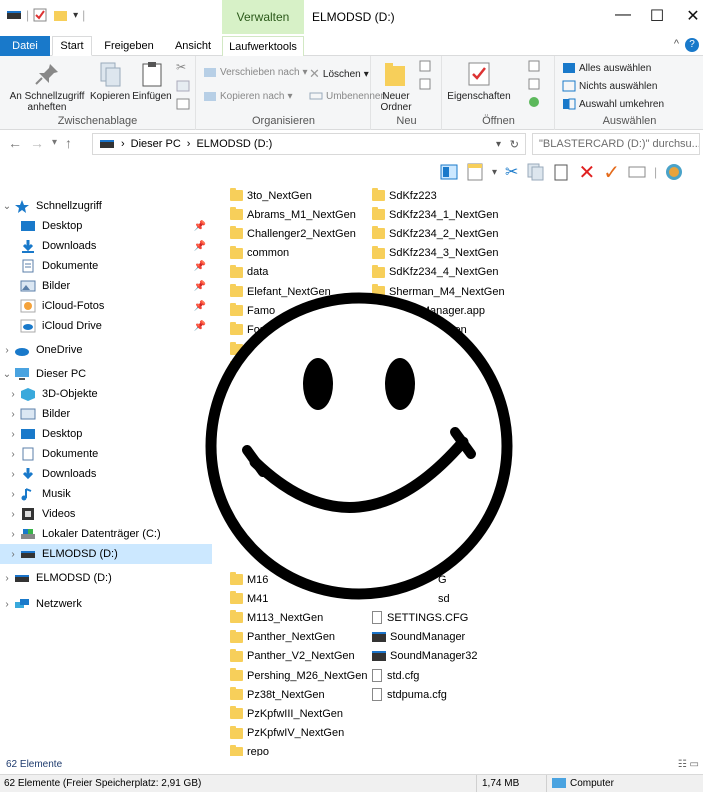 The image size is (703, 792). What do you see at coordinates (106, 306) in the screenshot?
I see `nav-quick-icloud-photos: iCloud-Fotos 📌` at bounding box center [106, 306].